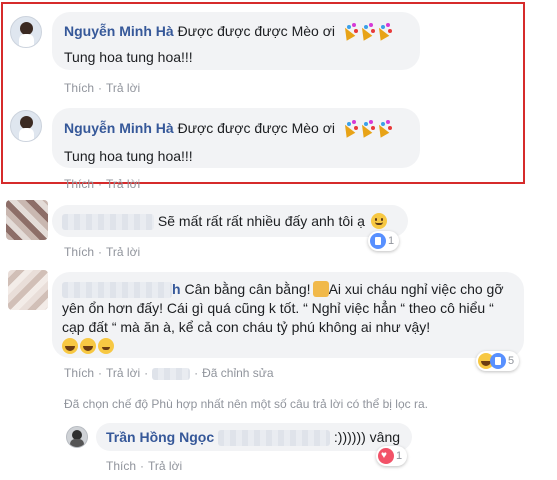  I want to click on reaction-summary: 5, so click(498, 361).